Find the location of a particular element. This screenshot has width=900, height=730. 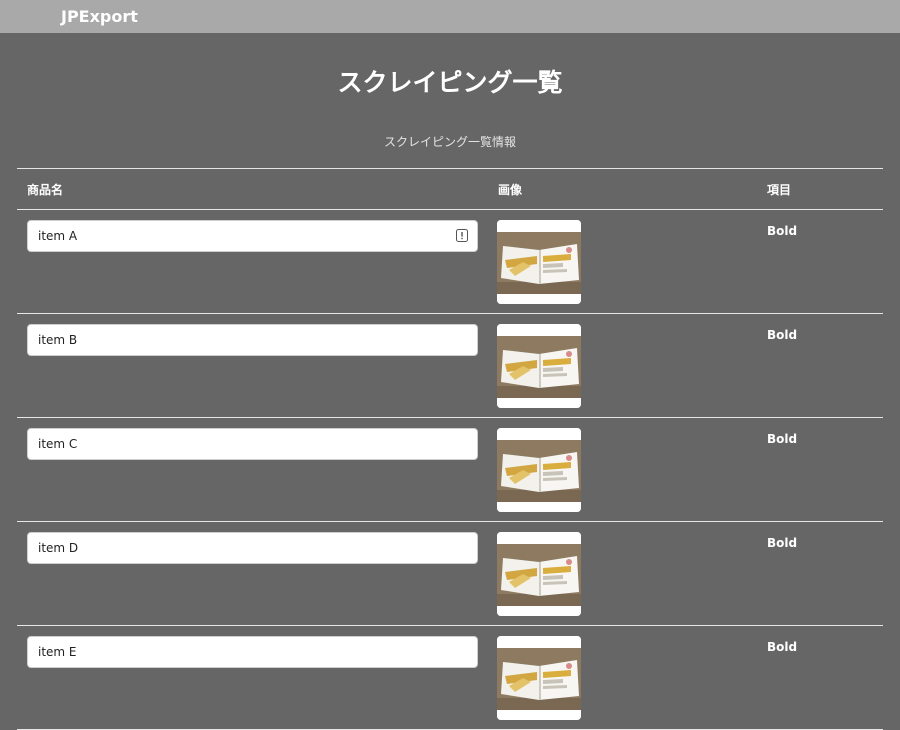

input-warning-icon is located at coordinates (462, 235).